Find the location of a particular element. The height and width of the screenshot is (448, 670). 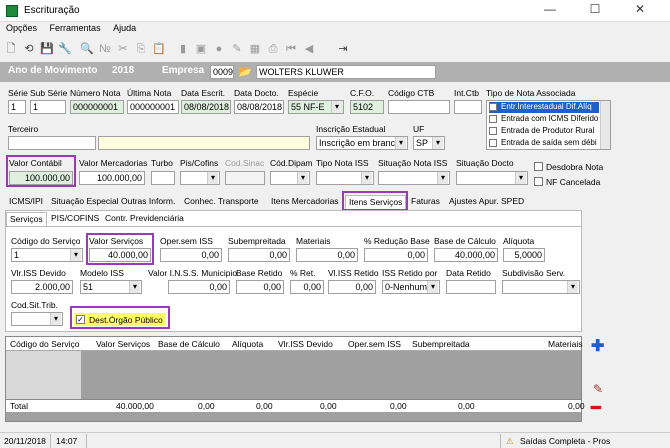

valor-merc-label: Valor Mercadorias is located at coordinates (113, 163).